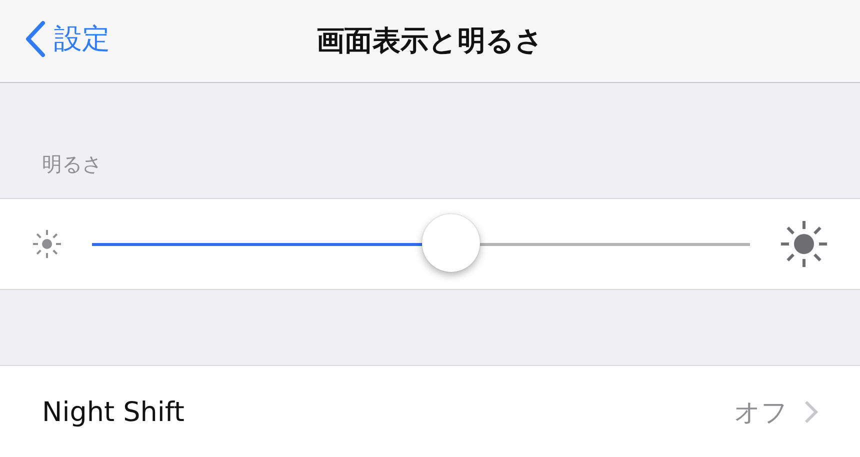 The image size is (860, 457). Describe the element at coordinates (72, 164) in the screenshot. I see `section-header: 明るさ` at that location.